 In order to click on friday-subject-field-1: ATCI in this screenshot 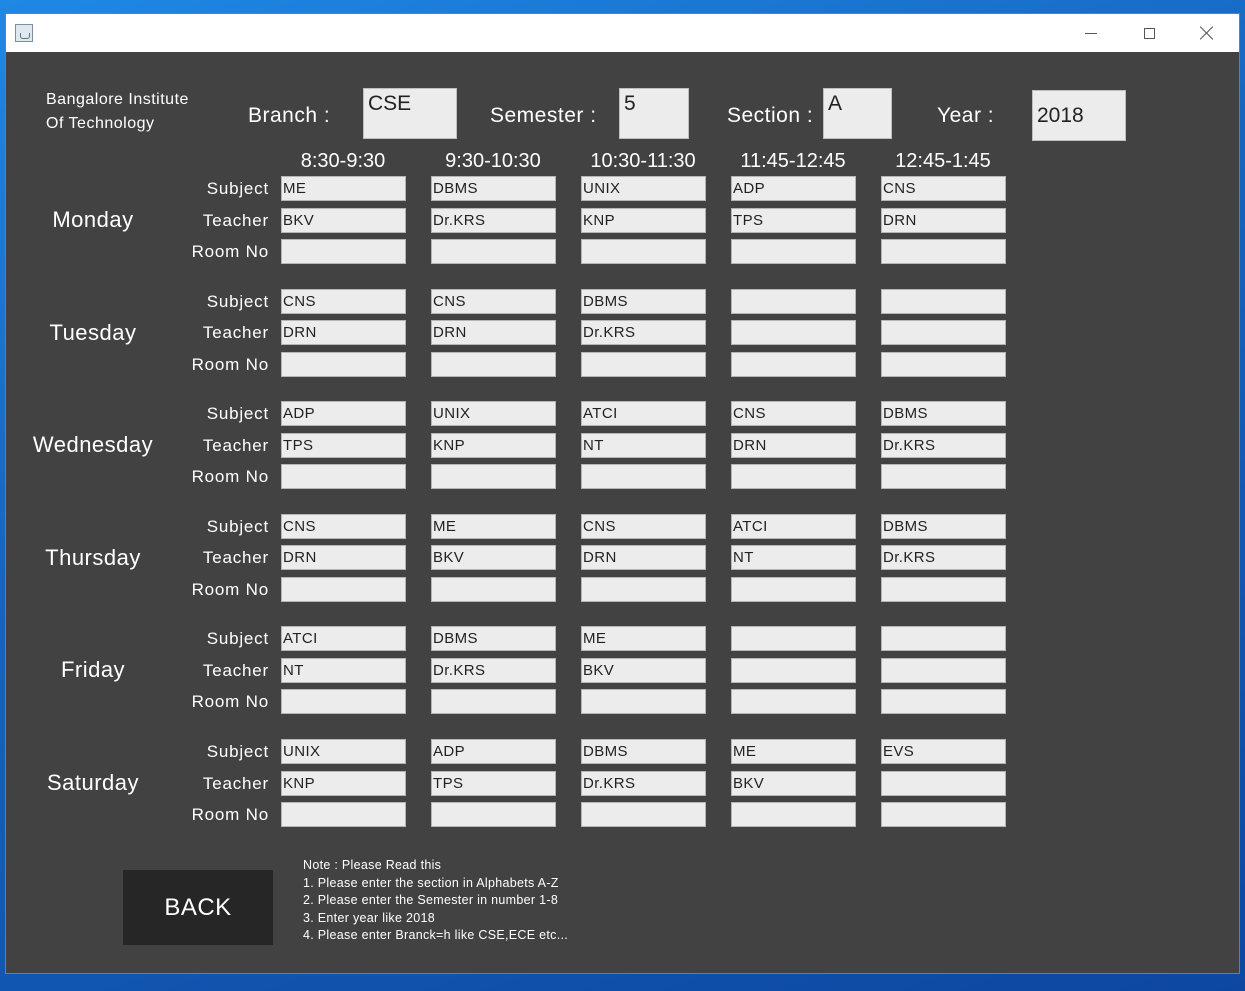, I will do `click(343, 639)`.